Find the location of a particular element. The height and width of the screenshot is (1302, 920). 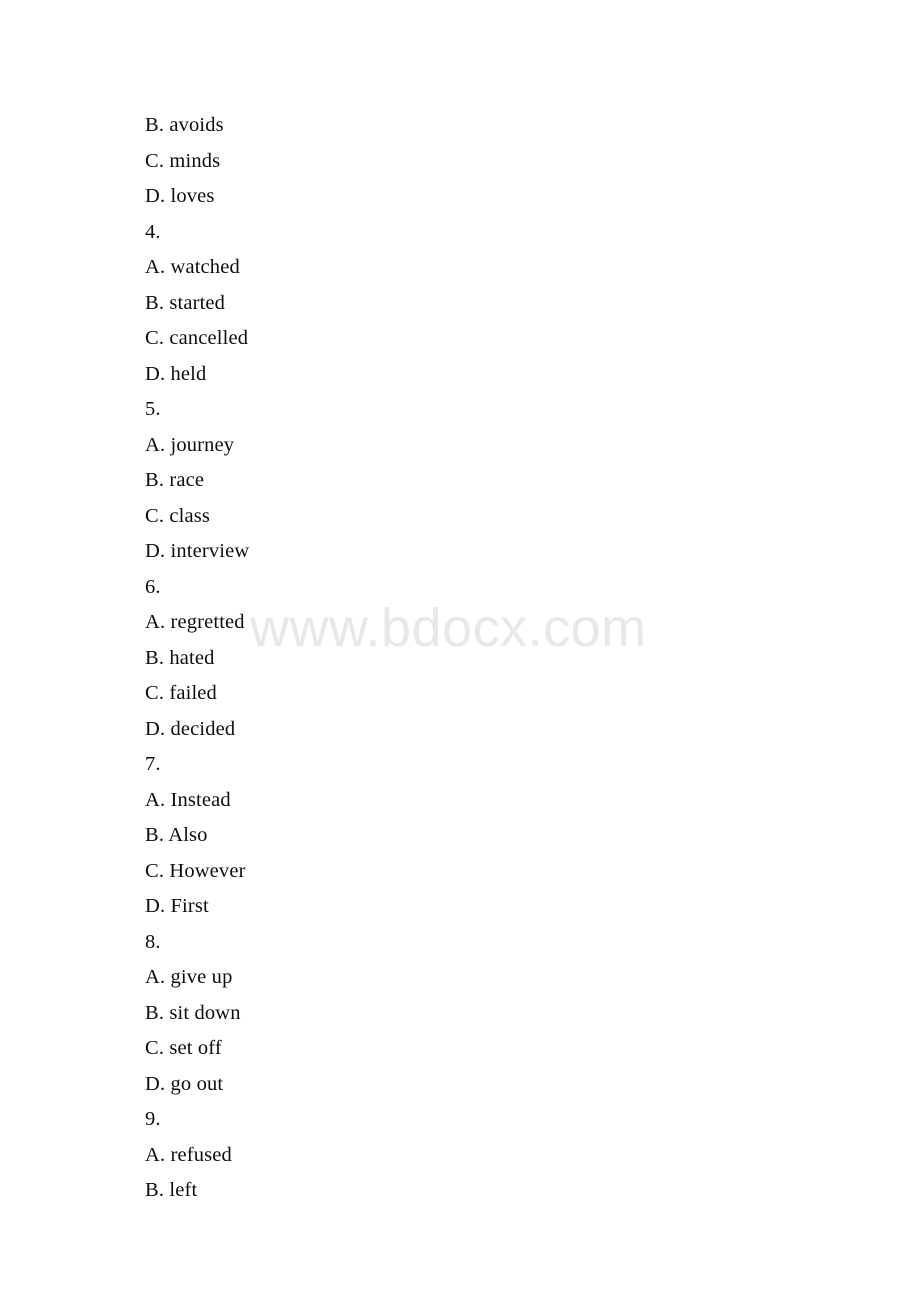

answer-option-line: D. loves is located at coordinates (180, 196).